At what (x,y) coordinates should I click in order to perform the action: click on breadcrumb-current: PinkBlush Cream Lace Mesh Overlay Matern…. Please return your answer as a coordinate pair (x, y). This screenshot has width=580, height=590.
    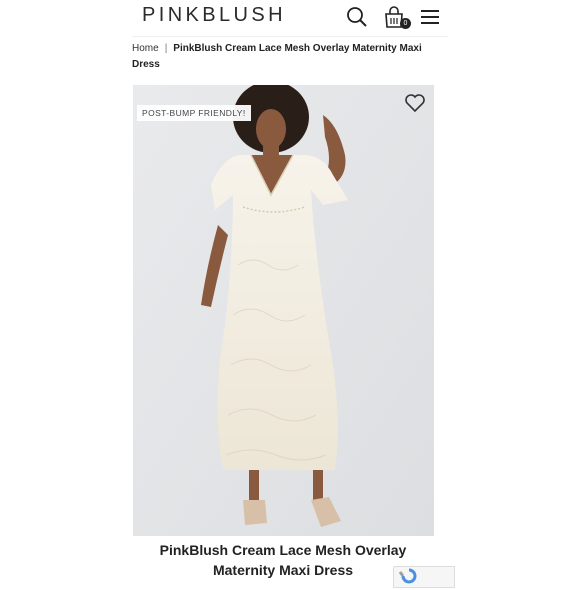
    Looking at the image, I should click on (277, 56).